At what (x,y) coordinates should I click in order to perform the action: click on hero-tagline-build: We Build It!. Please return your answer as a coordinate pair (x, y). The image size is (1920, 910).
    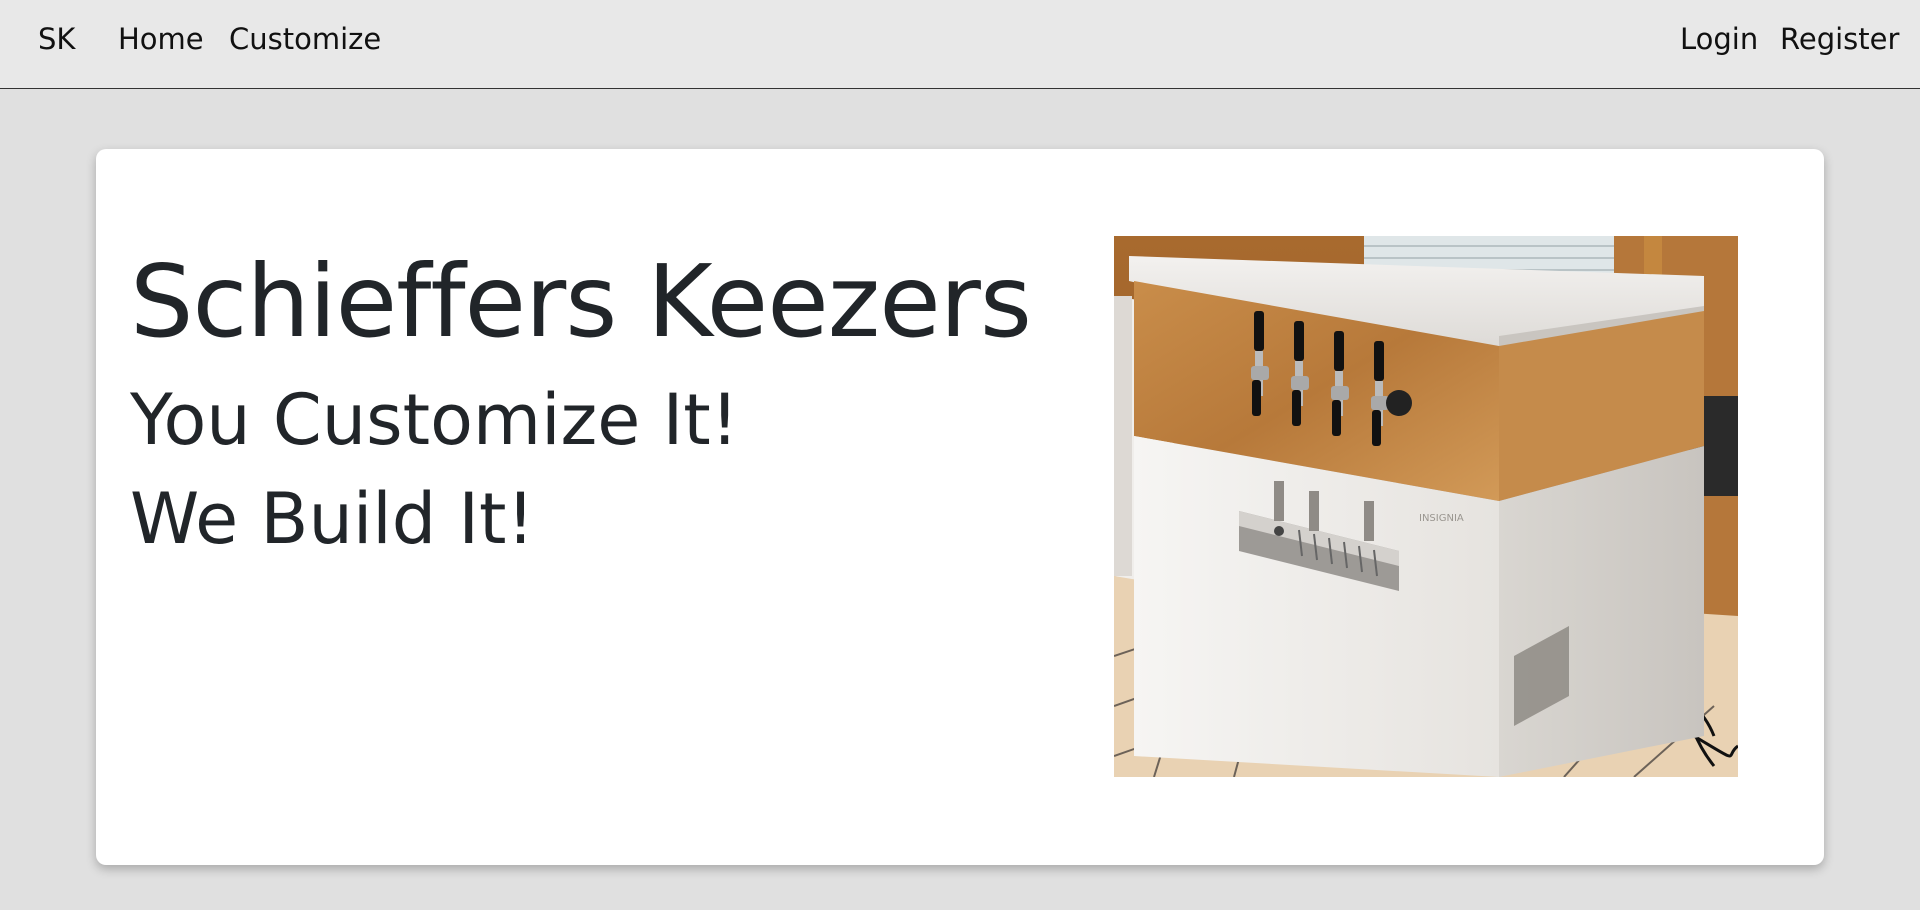
    Looking at the image, I should click on (332, 519).